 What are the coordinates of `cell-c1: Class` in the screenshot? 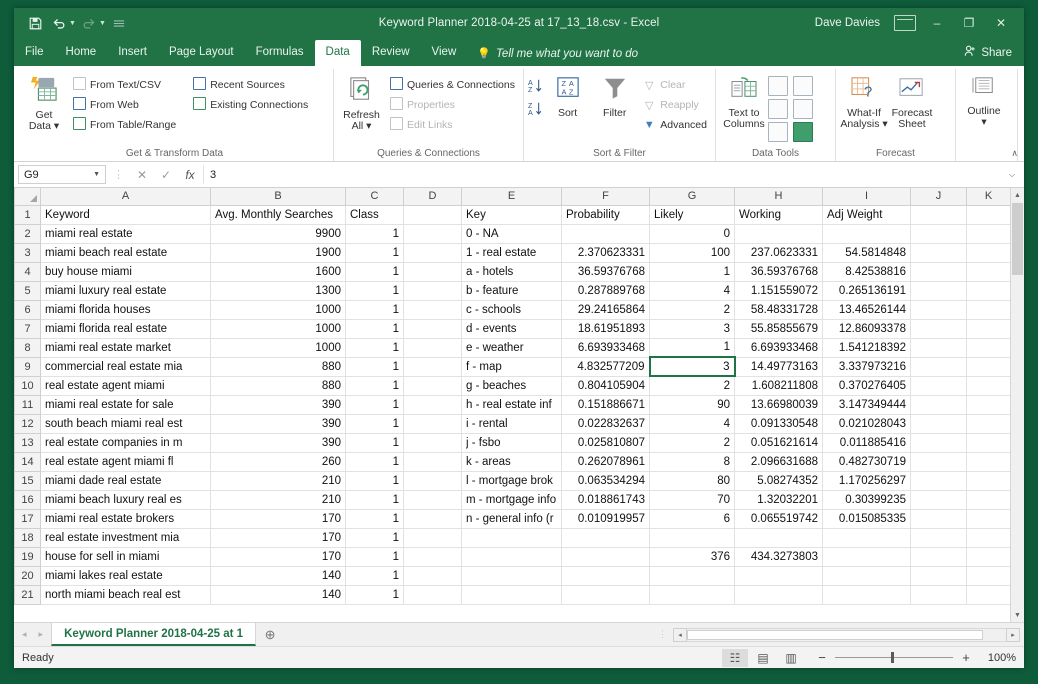 It's located at (374, 214).